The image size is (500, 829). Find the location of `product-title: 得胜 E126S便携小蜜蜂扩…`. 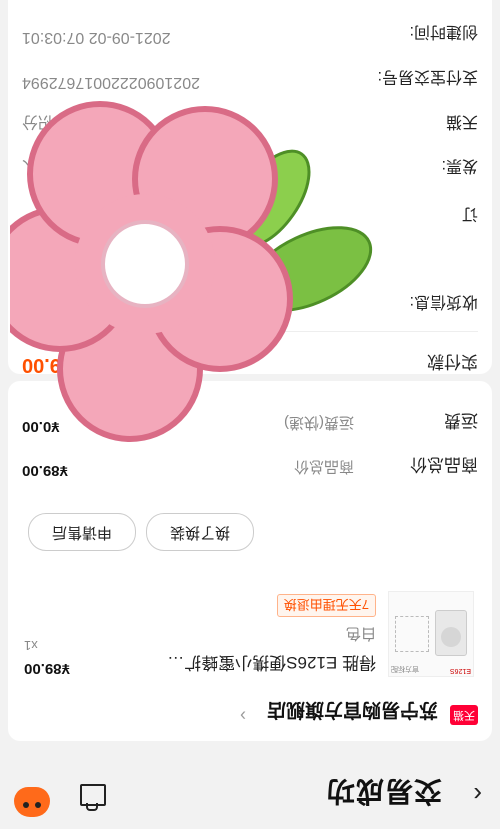

product-title: 得胜 E126S便携小蜜蜂扩… is located at coordinates (256, 664).